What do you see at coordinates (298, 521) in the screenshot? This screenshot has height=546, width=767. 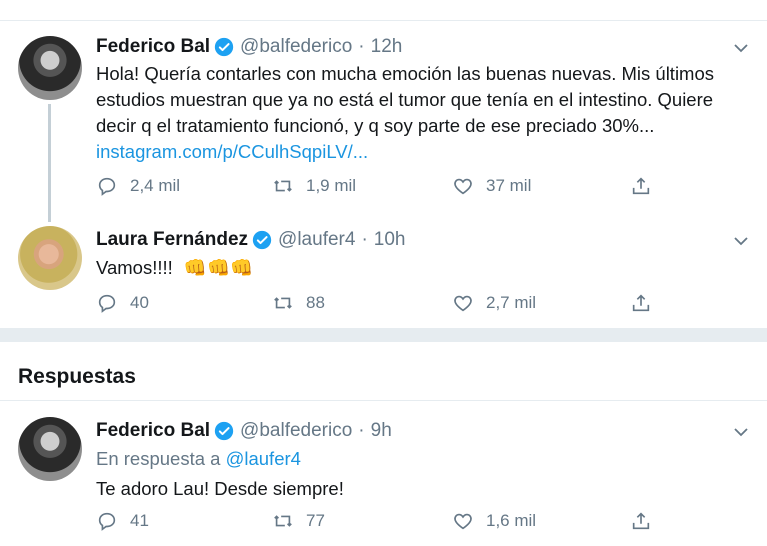 I see `retweet-button: 77` at bounding box center [298, 521].